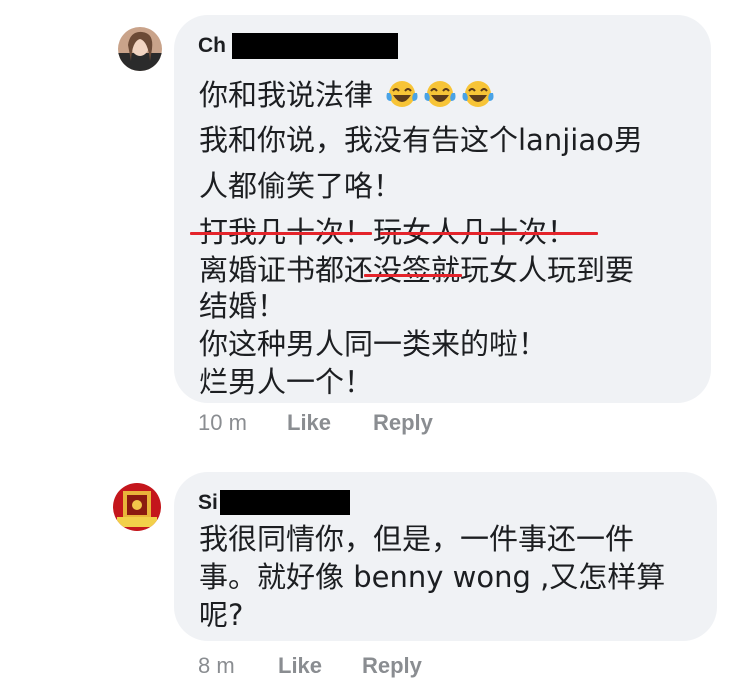 The width and height of the screenshot is (747, 682). I want to click on comment-line: 我很同情你，但是，一件事还一件, so click(417, 539).